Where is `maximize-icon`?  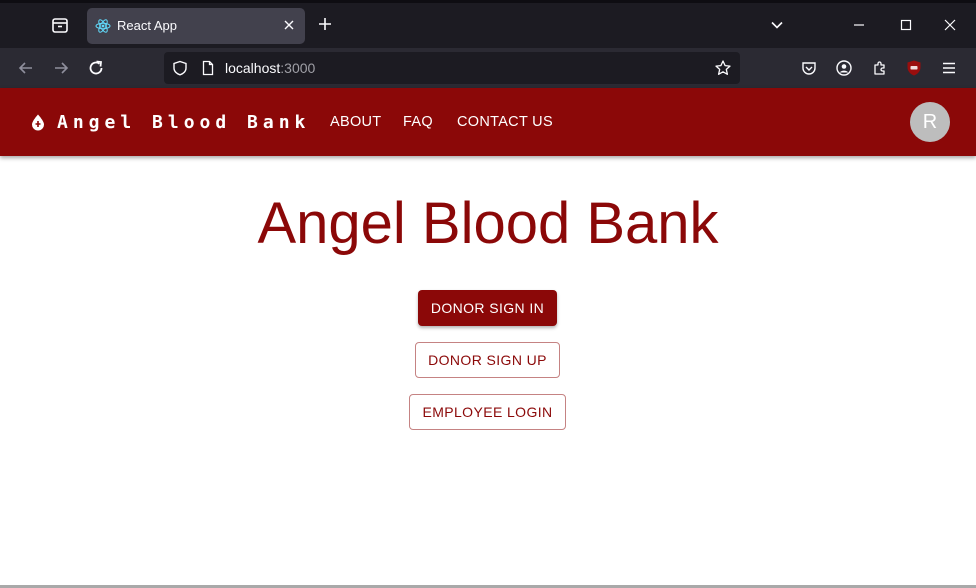 maximize-icon is located at coordinates (906, 25).